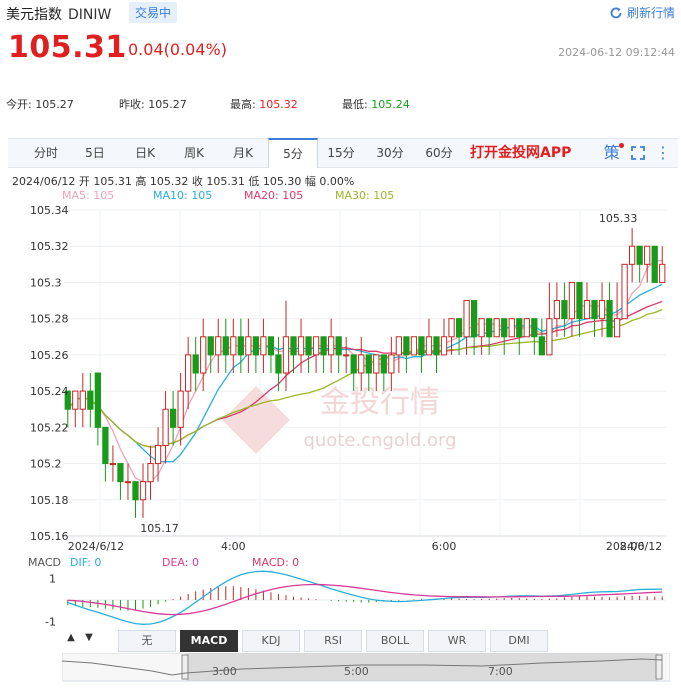  I want to click on tab-5min: 5分, so click(293, 153).